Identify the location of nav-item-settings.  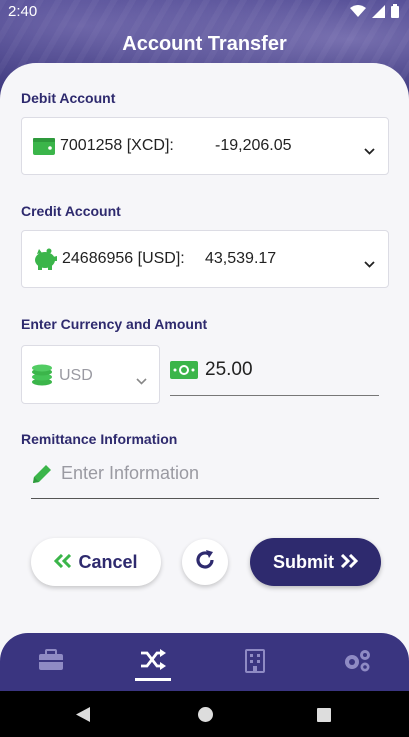
(357, 662).